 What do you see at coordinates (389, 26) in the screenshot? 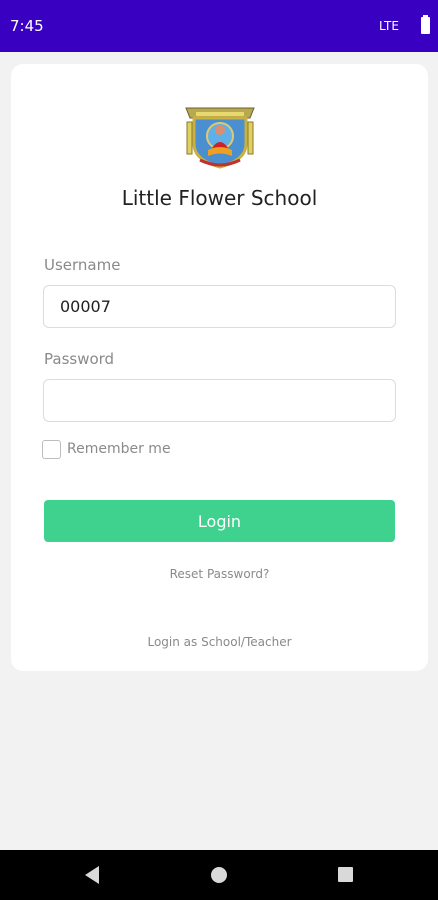
I see `network-indicator: LTE` at bounding box center [389, 26].